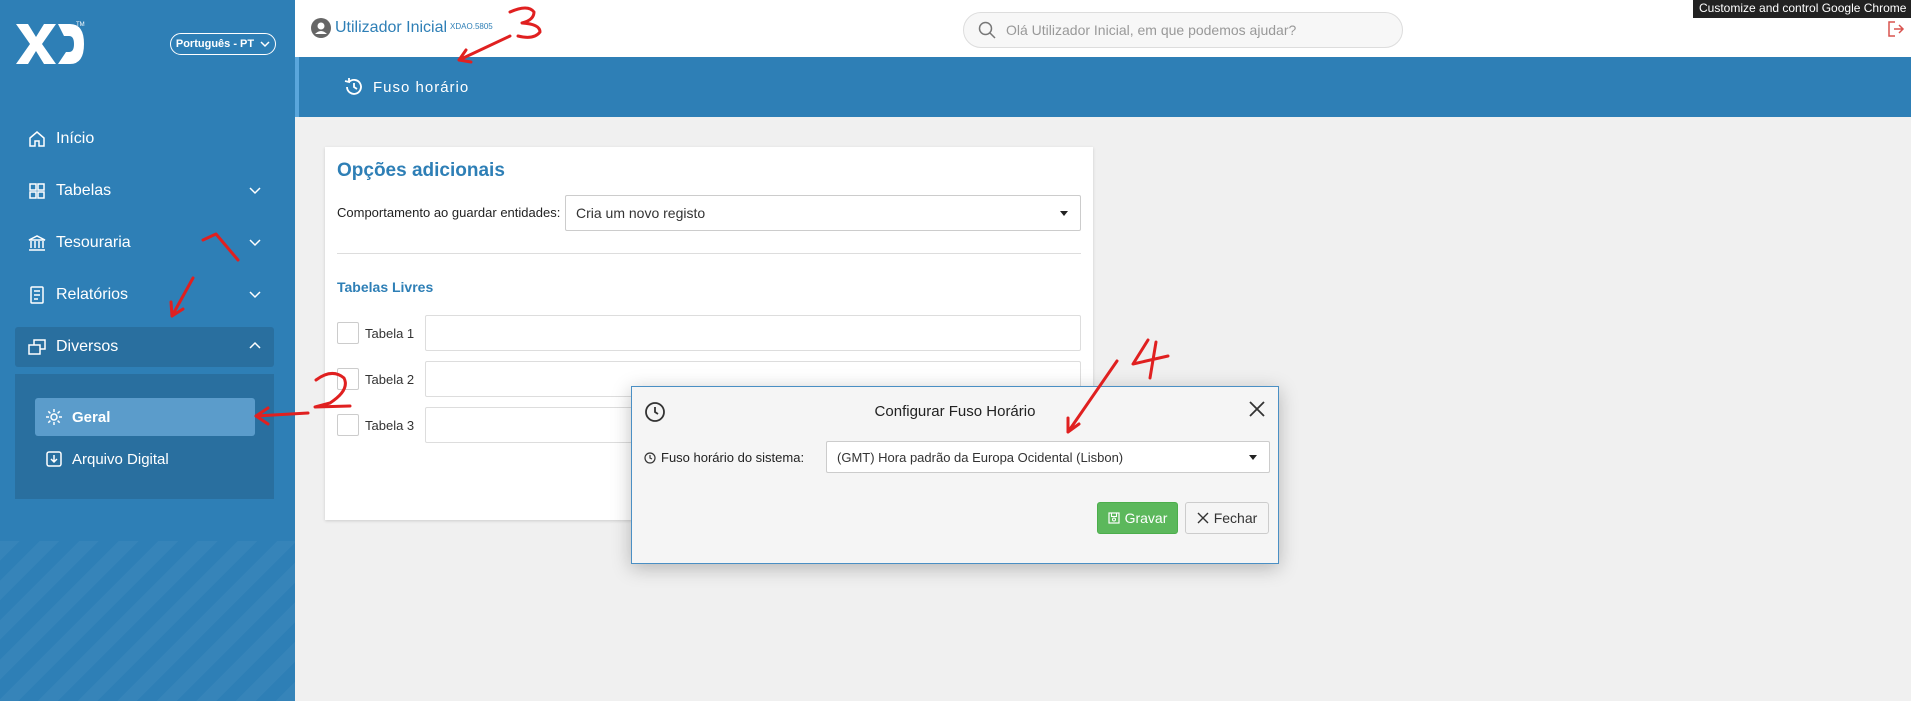 The image size is (1911, 701). Describe the element at coordinates (391, 27) in the screenshot. I see `user-name: Utilizador Inicial` at that location.